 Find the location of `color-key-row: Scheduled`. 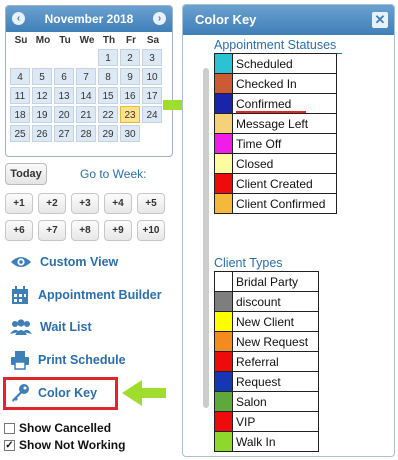

color-key-row: Scheduled is located at coordinates (275, 63).